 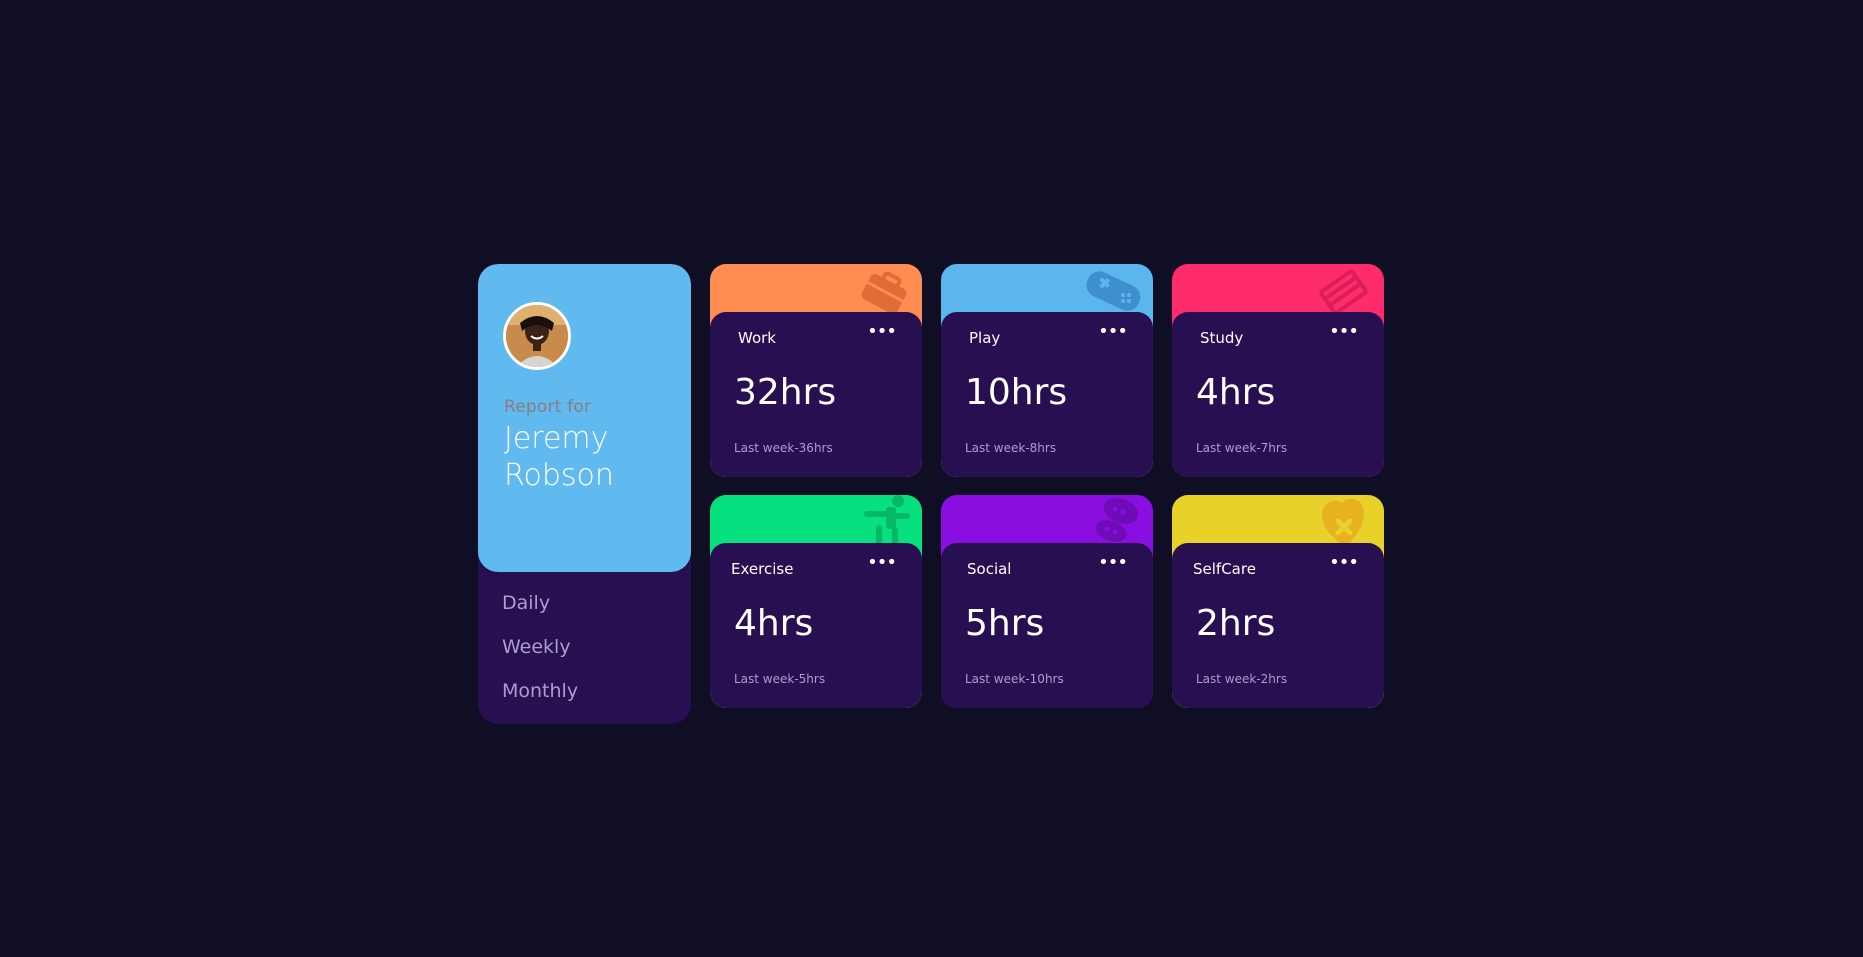 I want to click on card-work-last-week: Last week-36hrs, so click(x=783, y=448).